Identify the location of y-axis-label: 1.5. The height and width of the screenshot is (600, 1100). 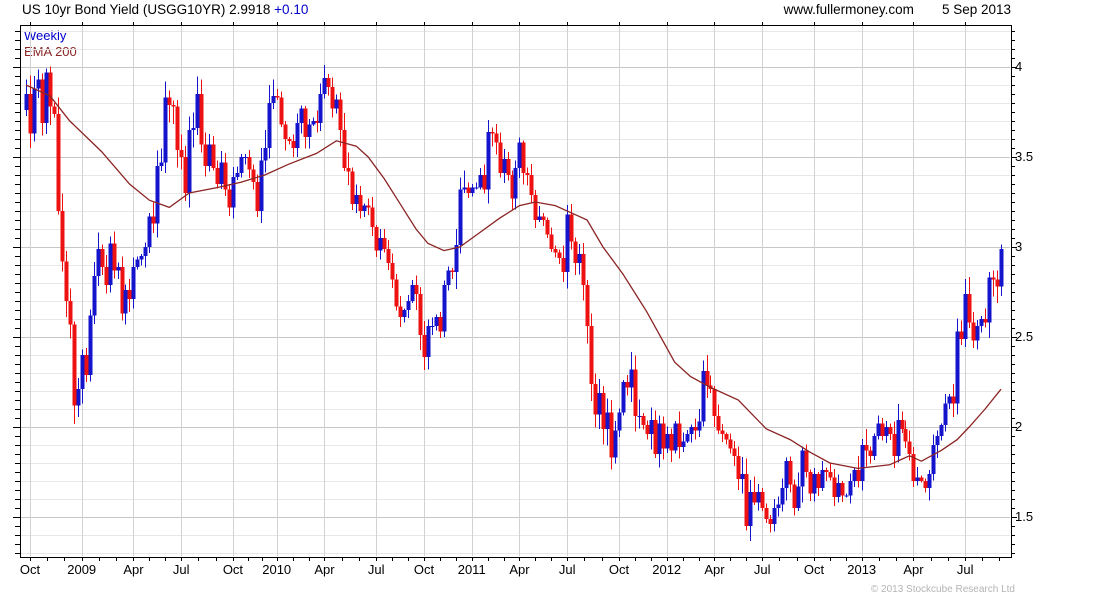
(1024, 516).